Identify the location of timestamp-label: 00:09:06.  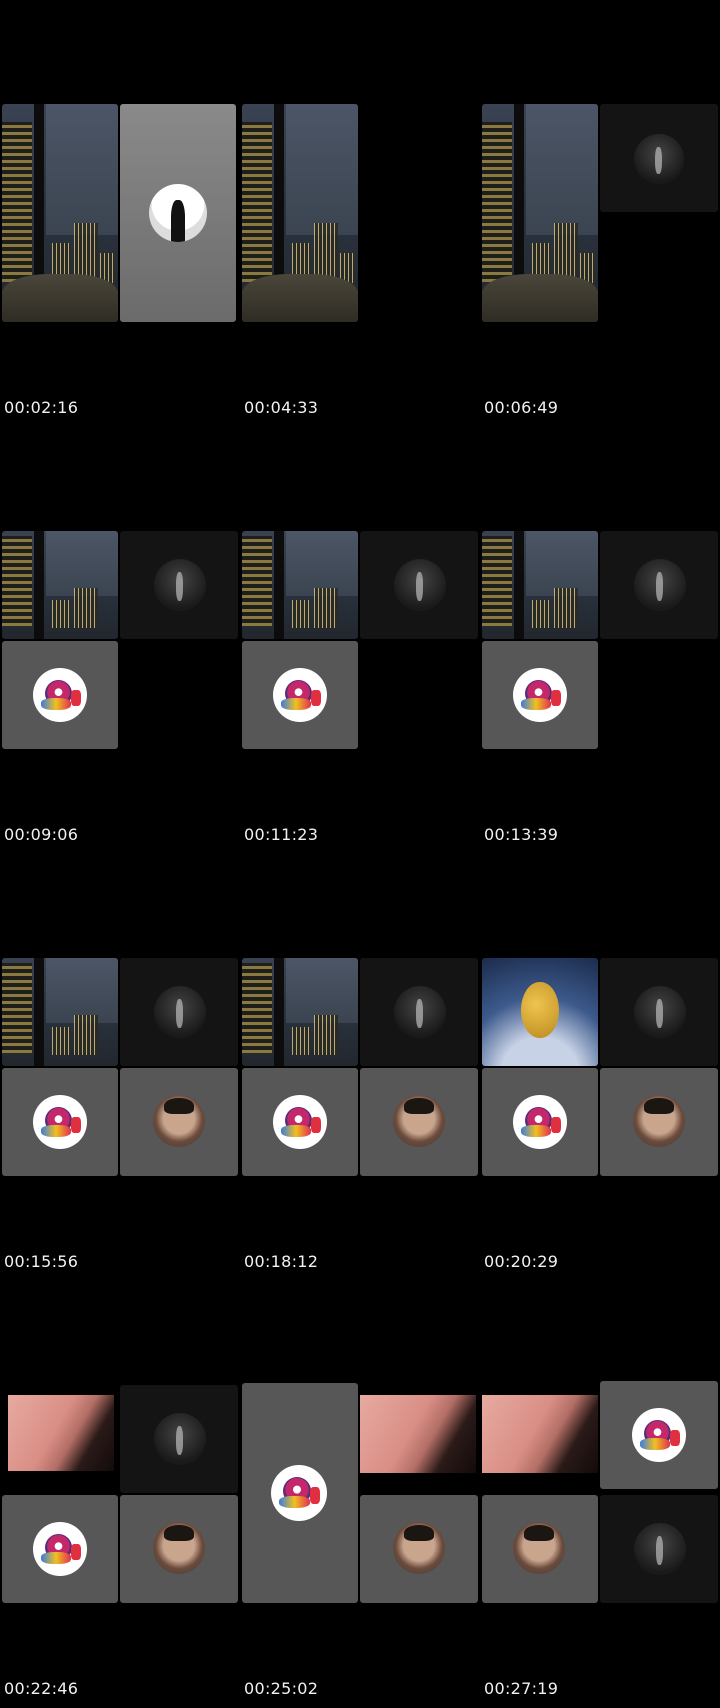
(41, 834).